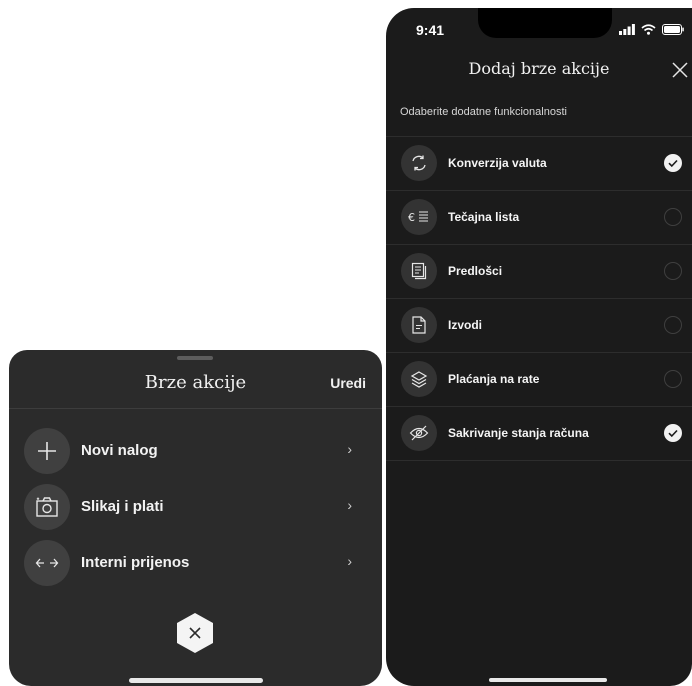  Describe the element at coordinates (545, 23) in the screenshot. I see `device-notch` at that location.